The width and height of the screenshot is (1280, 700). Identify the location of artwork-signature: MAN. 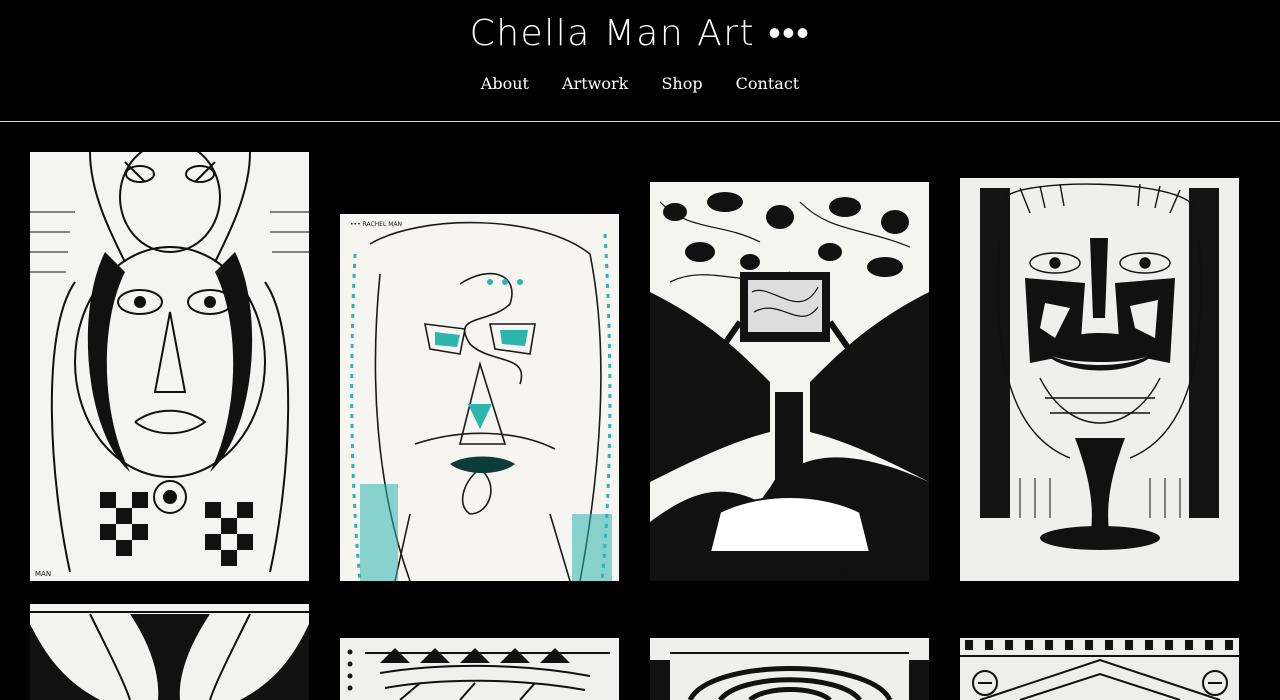
(43, 574).